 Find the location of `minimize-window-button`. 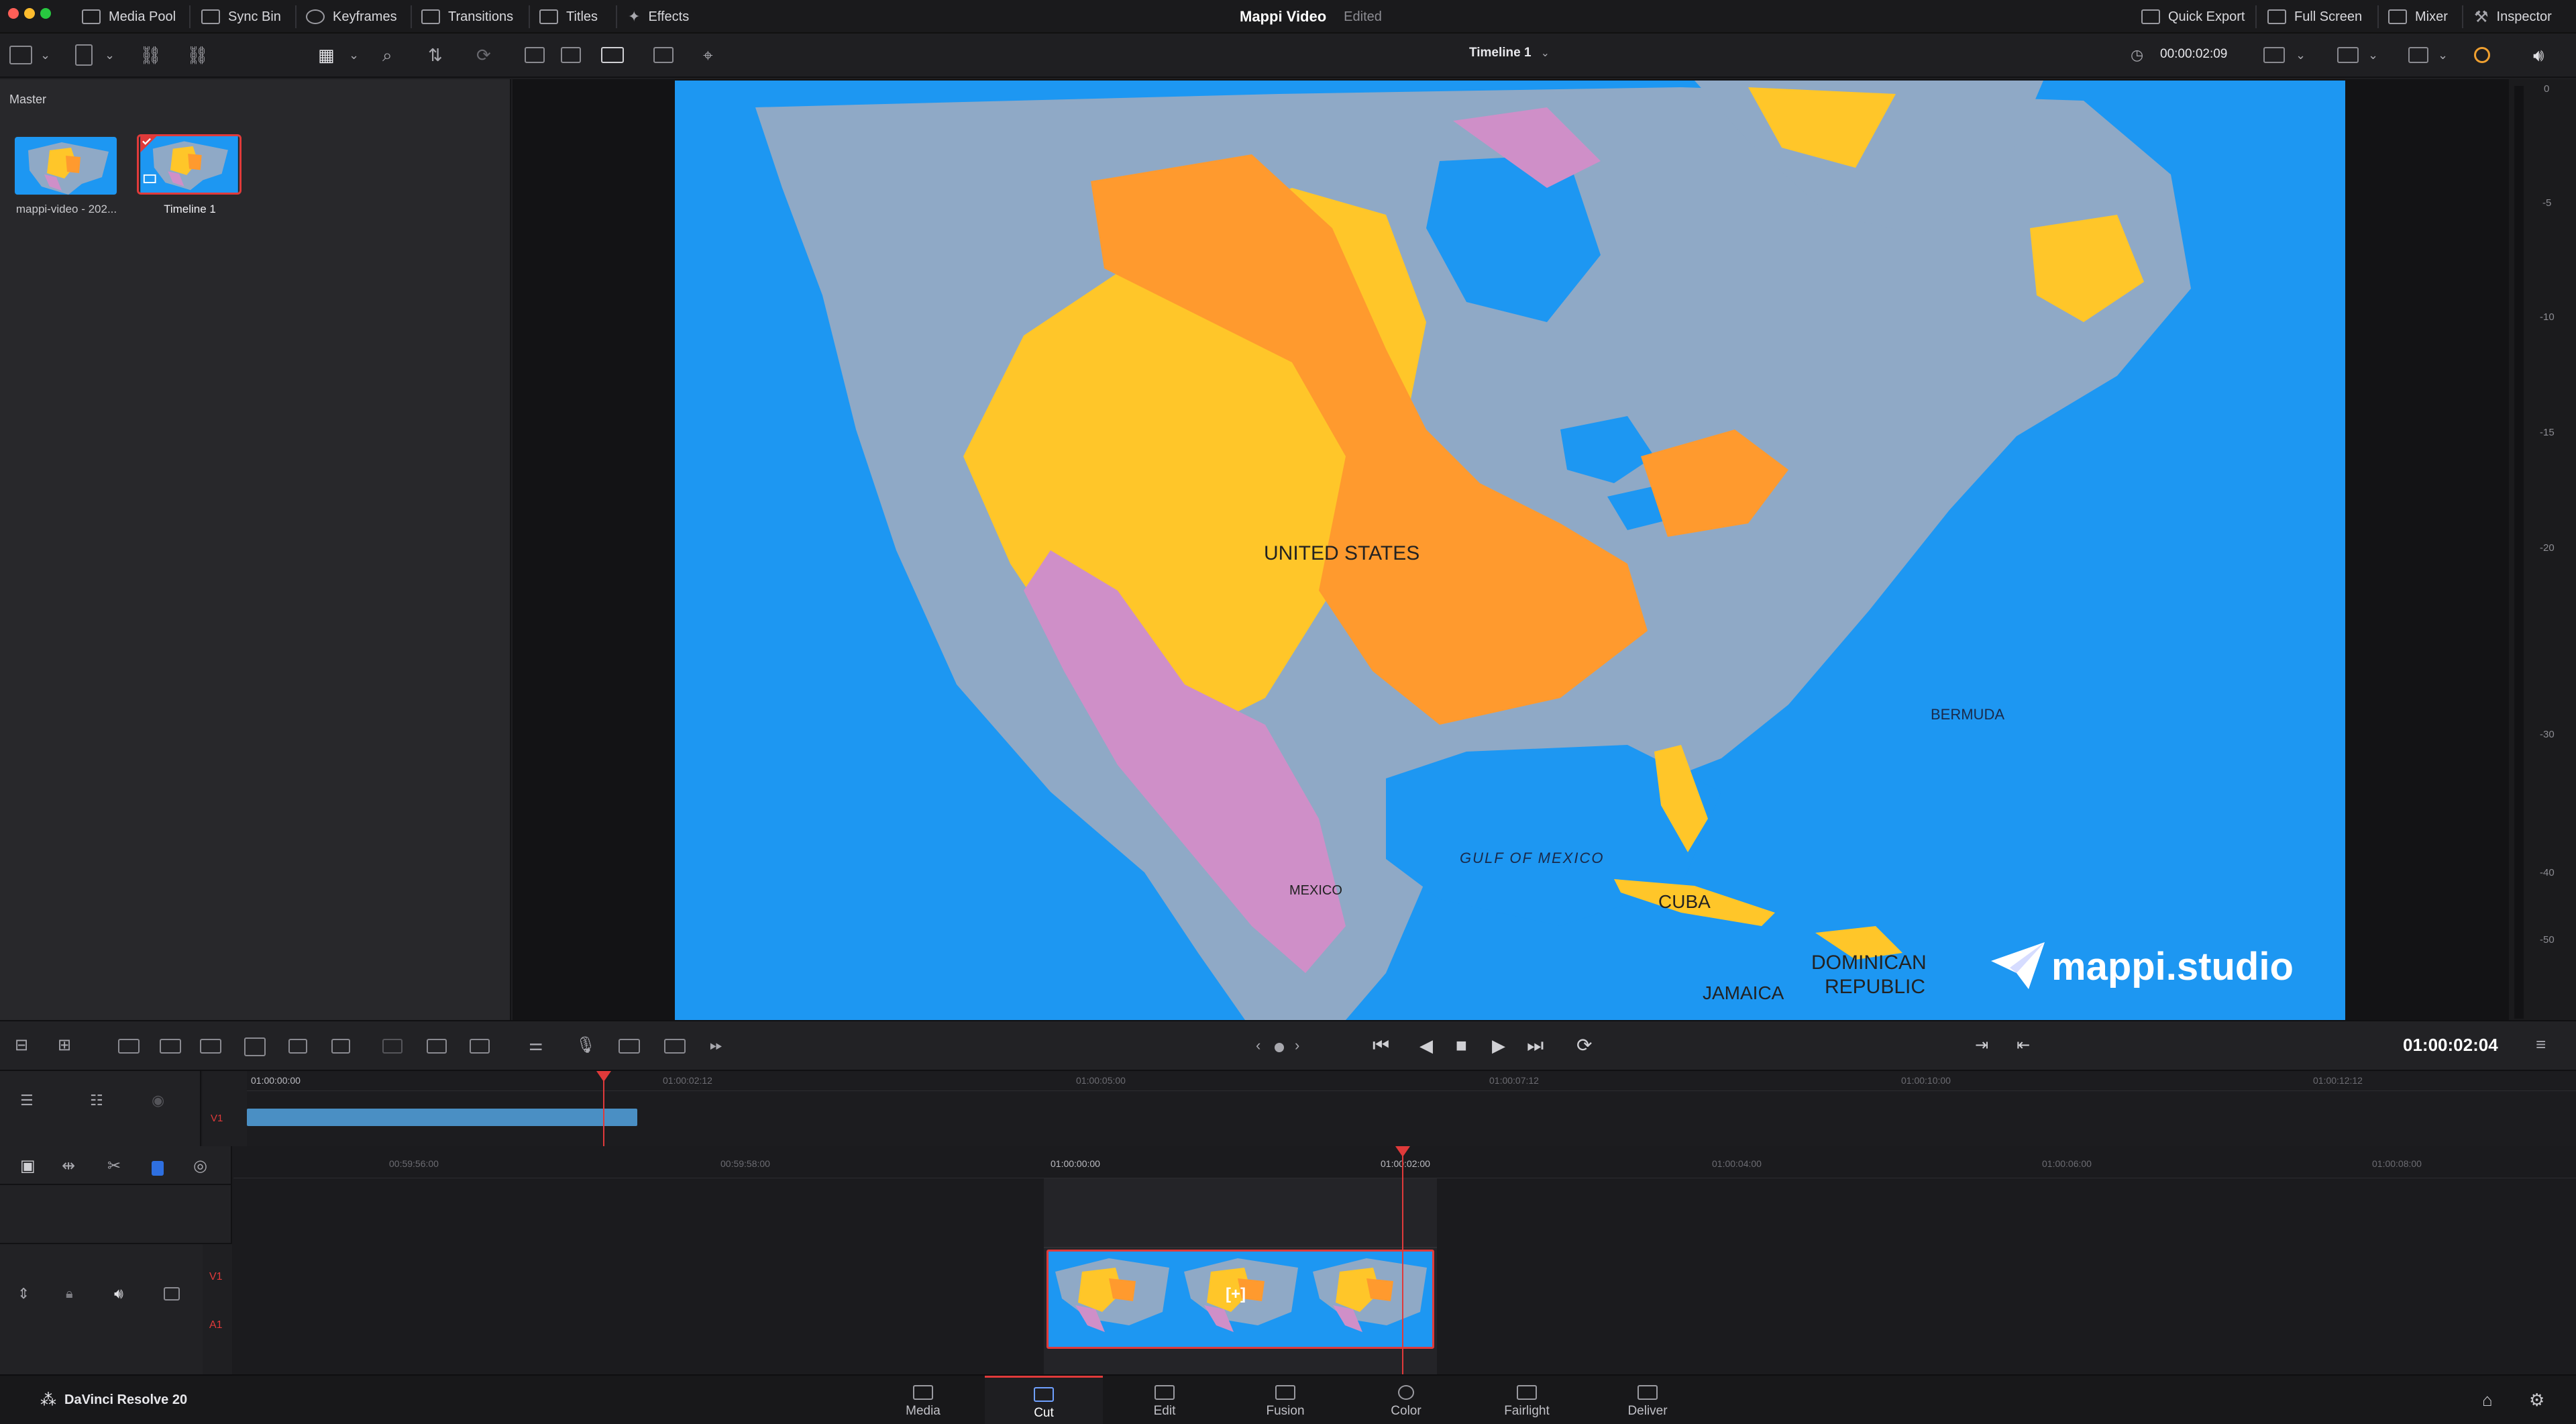

minimize-window-button is located at coordinates (29, 13).